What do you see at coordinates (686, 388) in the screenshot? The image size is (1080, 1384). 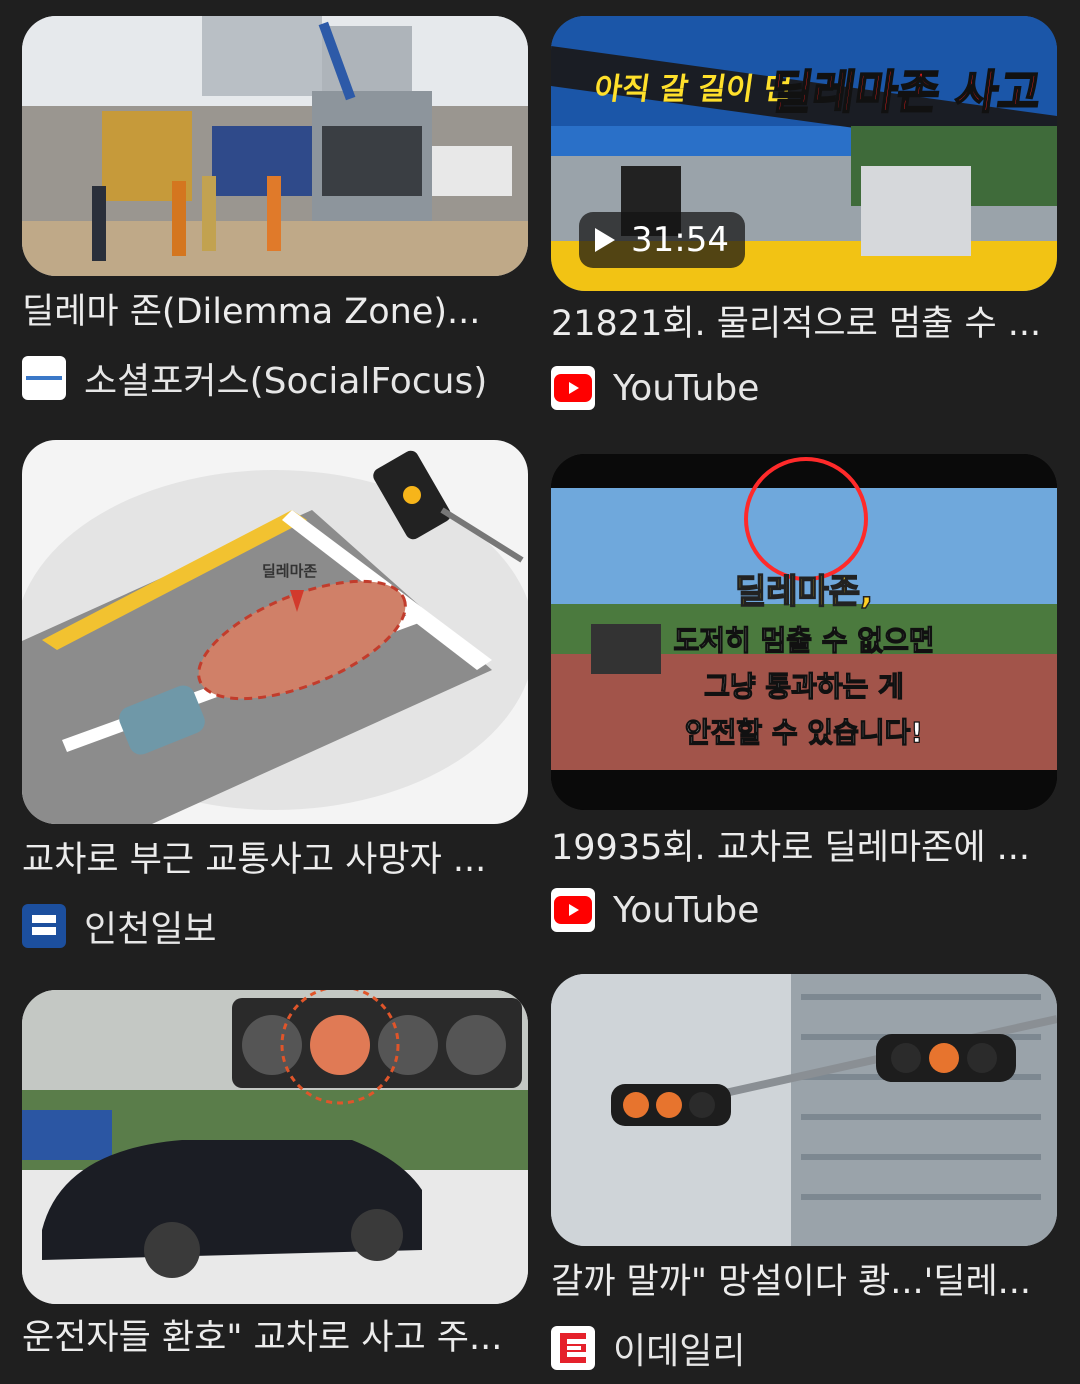 I see `result-source-label-2: YouTube` at bounding box center [686, 388].